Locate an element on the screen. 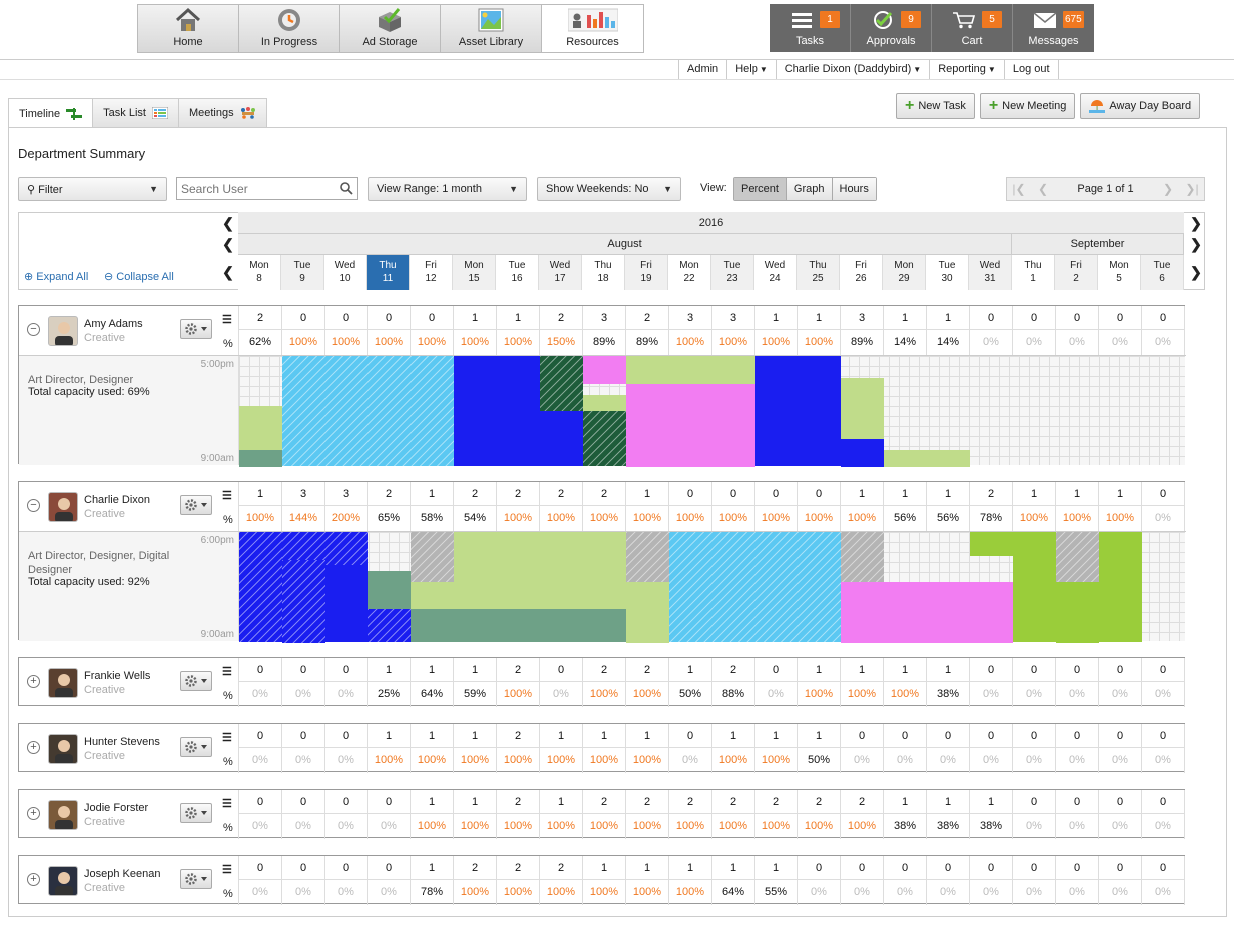 The image size is (1234, 927). next-month-icon: ❯ is located at coordinates (1196, 244).